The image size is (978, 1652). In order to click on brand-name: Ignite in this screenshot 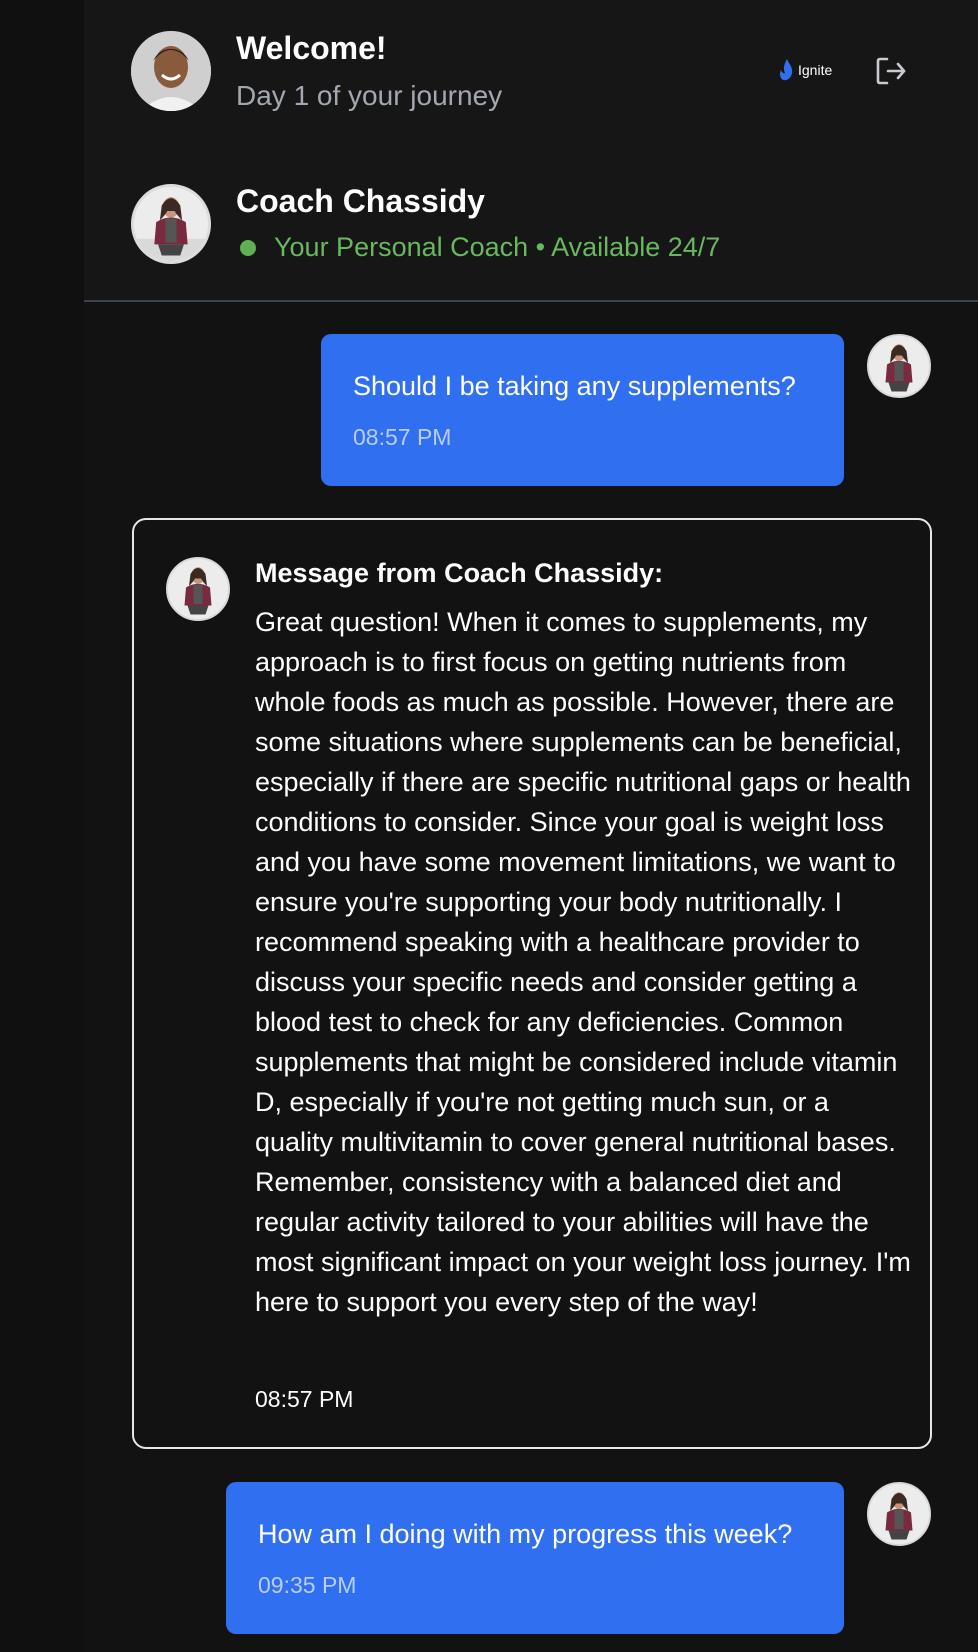, I will do `click(815, 70)`.